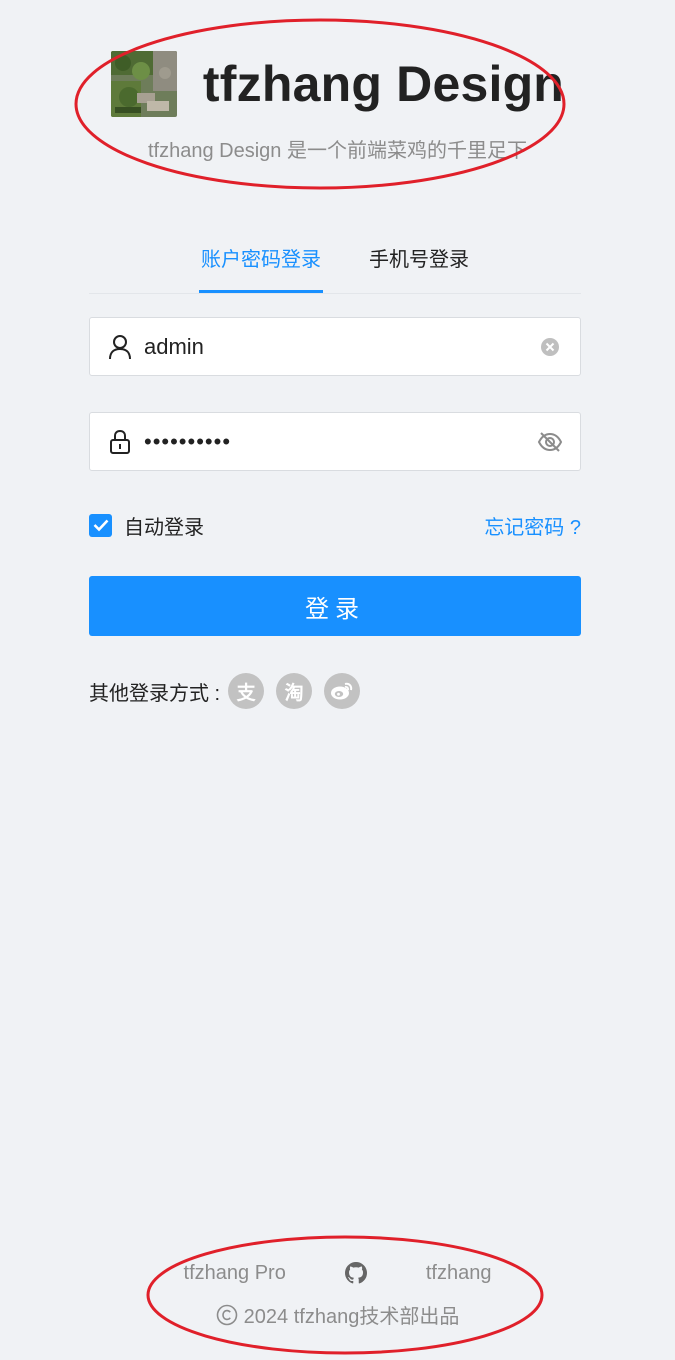 Image resolution: width=675 pixels, height=1360 pixels. What do you see at coordinates (261, 265) in the screenshot?
I see `tab-account-password: 账户密码登录` at bounding box center [261, 265].